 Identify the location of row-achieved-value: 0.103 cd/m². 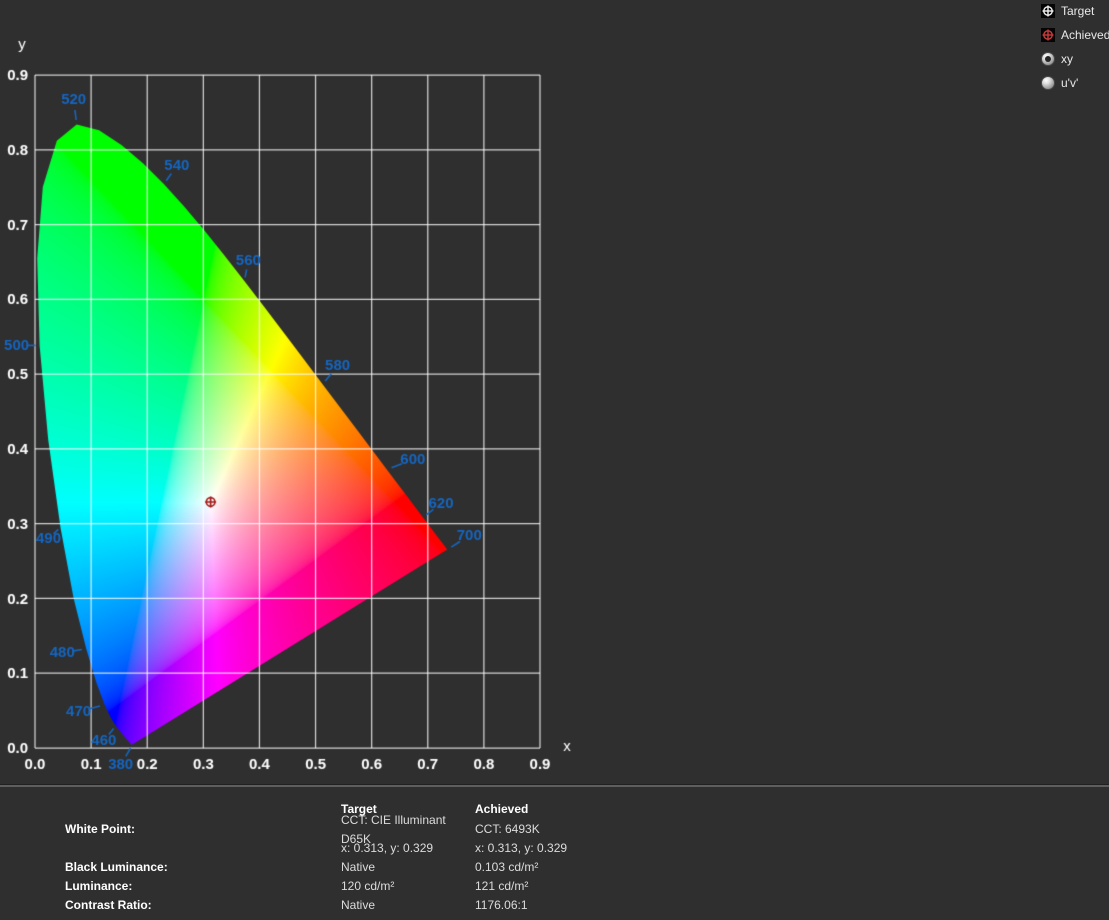
(507, 867).